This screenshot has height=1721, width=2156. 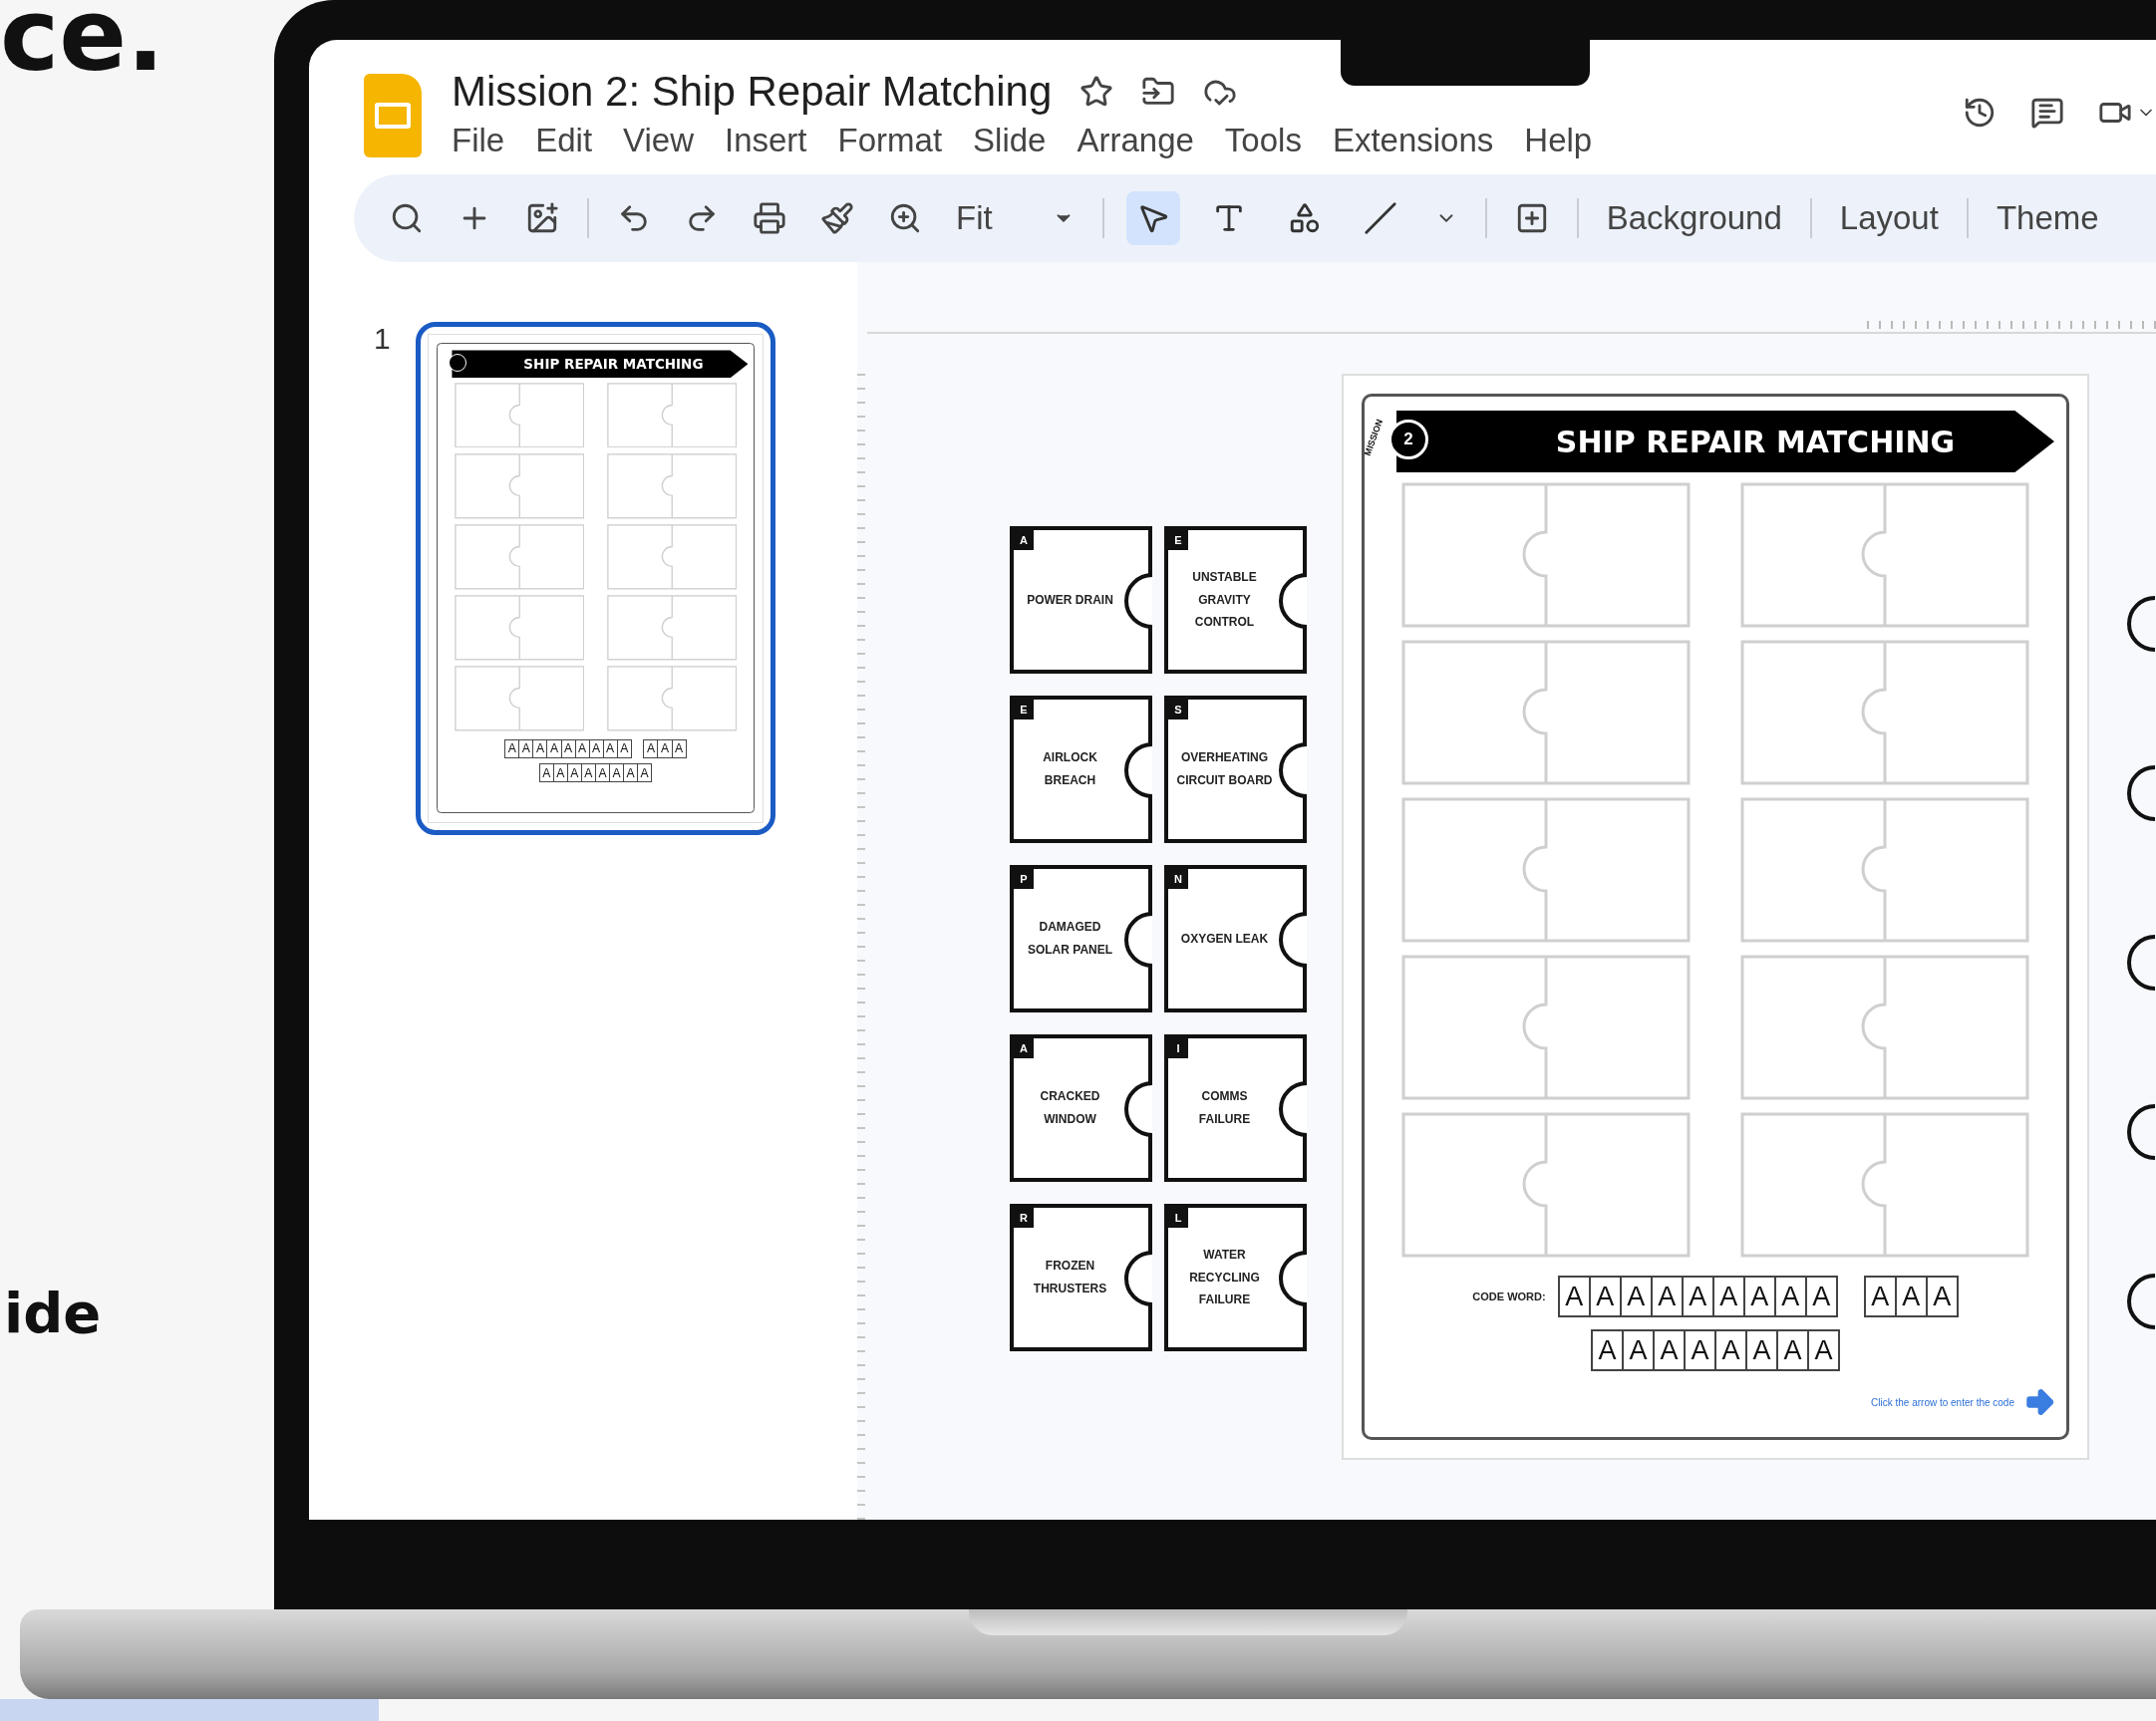 I want to click on toolbar-button: Layout, so click(x=1889, y=218).